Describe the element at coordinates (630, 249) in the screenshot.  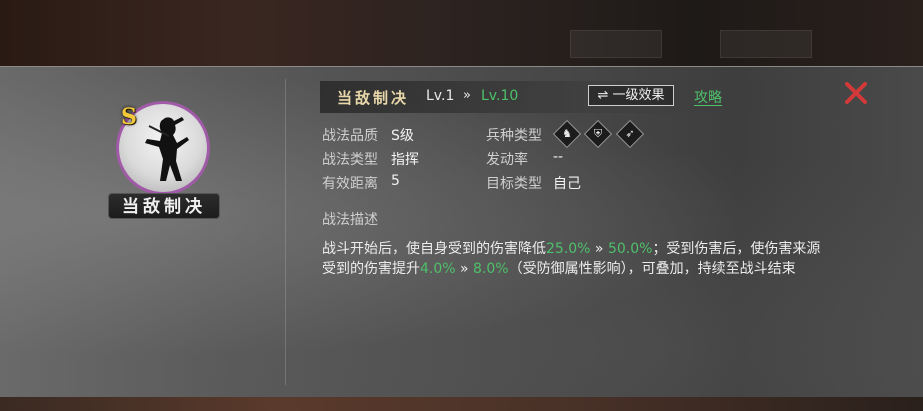
I see `value-high: 50.0%` at that location.